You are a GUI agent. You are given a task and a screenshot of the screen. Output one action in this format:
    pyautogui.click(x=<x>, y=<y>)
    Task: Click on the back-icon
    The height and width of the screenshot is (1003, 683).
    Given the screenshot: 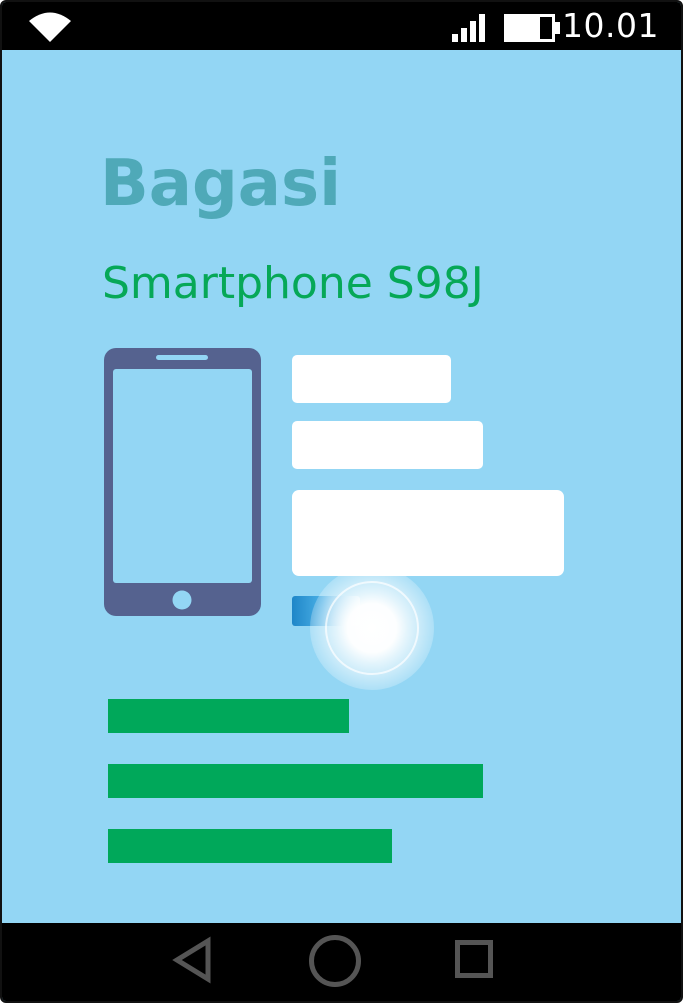 What is the action you would take?
    pyautogui.click(x=192, y=962)
    